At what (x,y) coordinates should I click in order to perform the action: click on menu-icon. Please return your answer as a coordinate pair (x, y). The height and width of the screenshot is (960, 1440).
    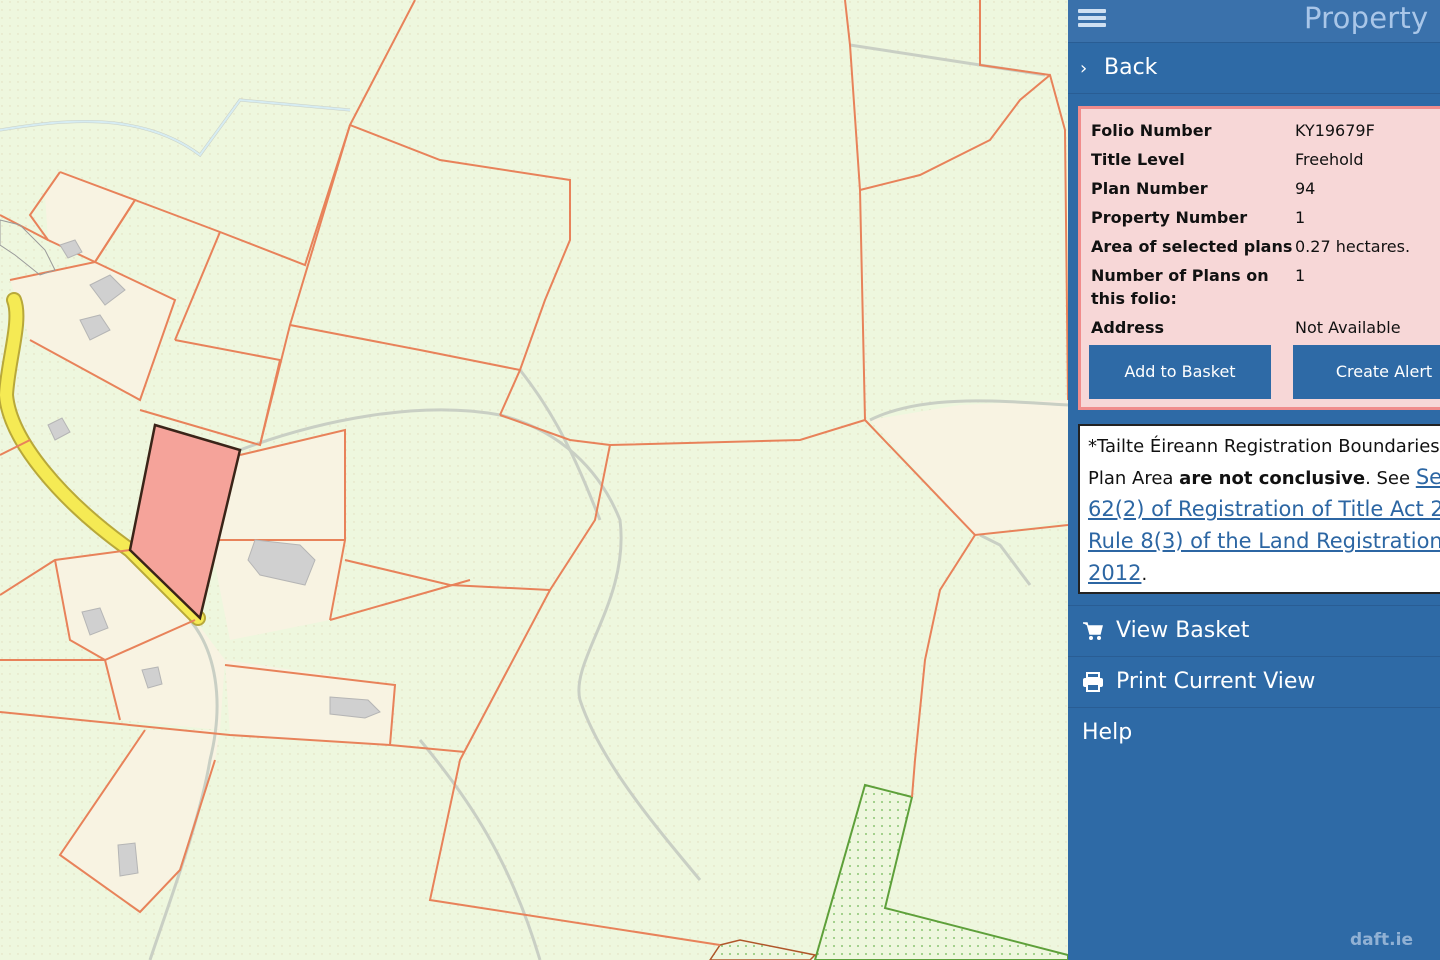
    Looking at the image, I should click on (1092, 18).